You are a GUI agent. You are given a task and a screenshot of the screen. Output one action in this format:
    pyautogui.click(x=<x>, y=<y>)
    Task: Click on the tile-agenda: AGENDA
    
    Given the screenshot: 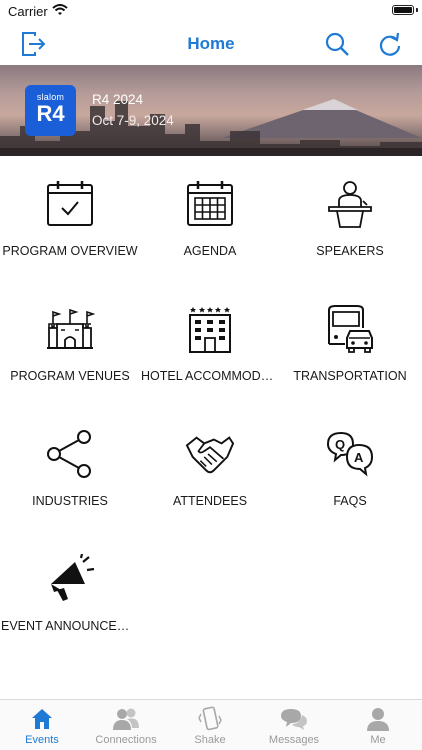 What is the action you would take?
    pyautogui.click(x=210, y=218)
    